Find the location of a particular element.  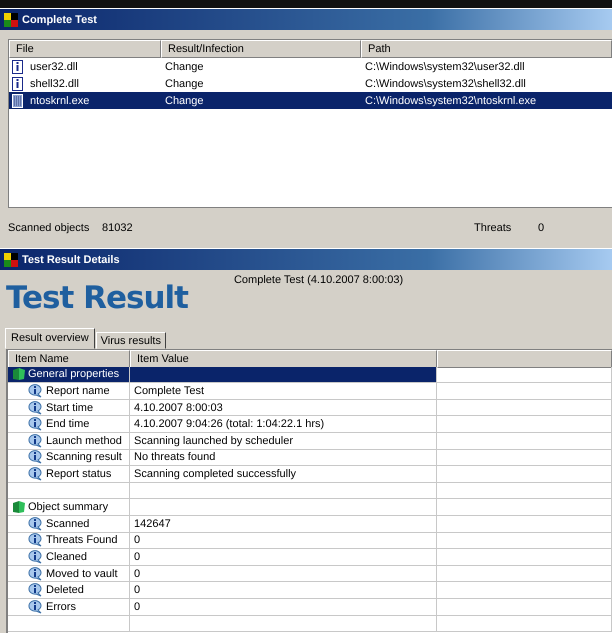

path-text: C:\Windows\system32\ntoskrnl.exe is located at coordinates (451, 100).